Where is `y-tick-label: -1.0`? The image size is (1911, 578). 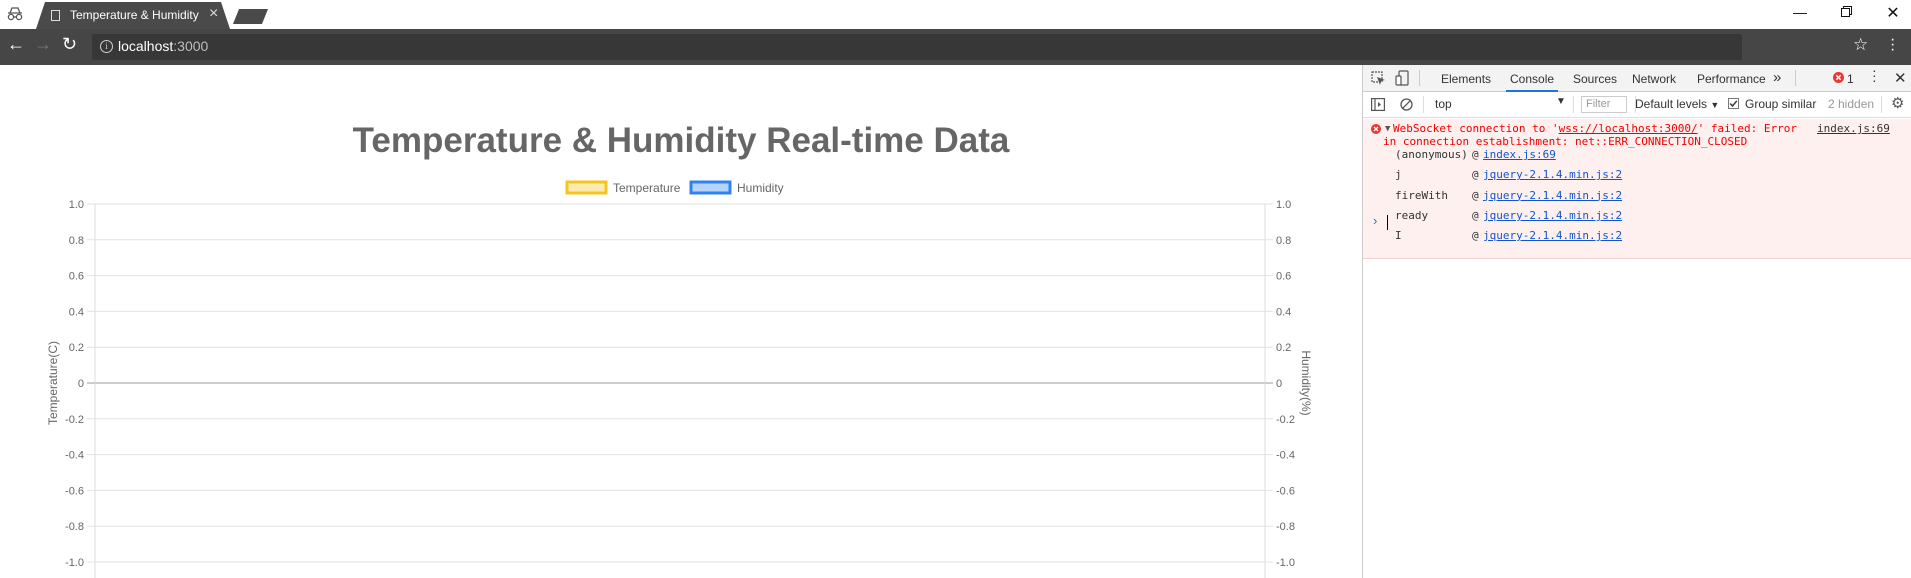 y-tick-label: -1.0 is located at coordinates (74, 563).